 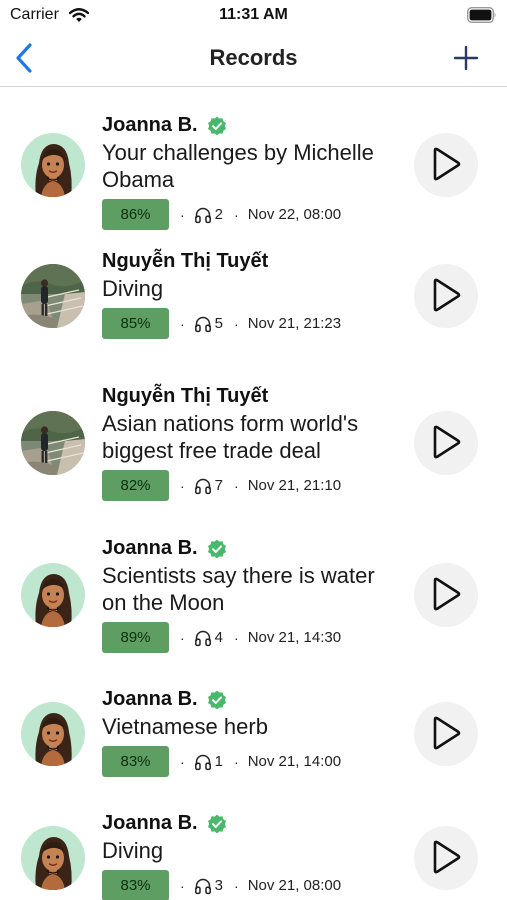 What do you see at coordinates (185, 726) in the screenshot?
I see `record-title: Vietnamese herb` at bounding box center [185, 726].